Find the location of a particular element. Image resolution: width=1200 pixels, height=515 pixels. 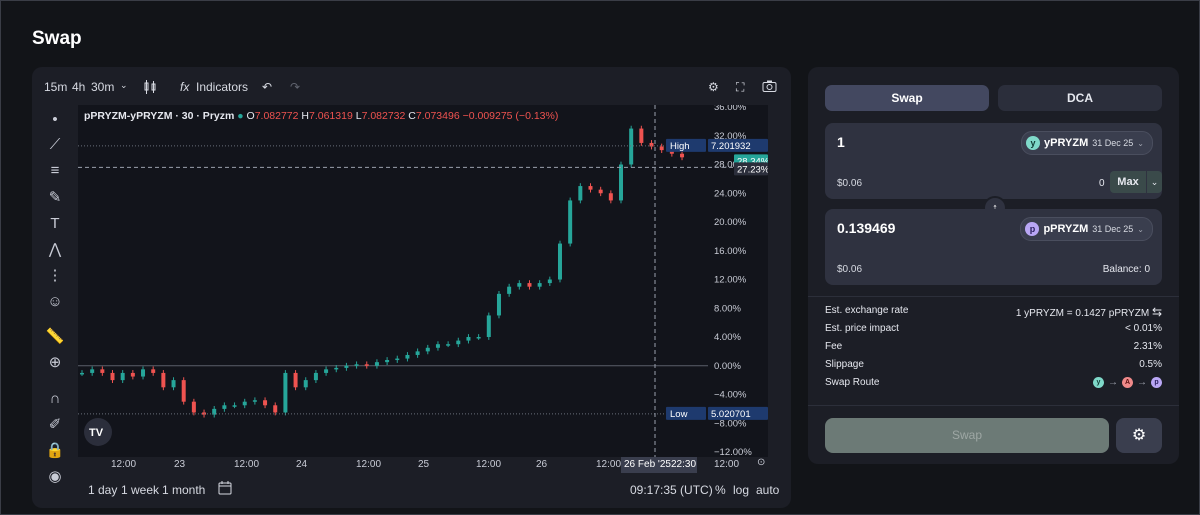

y-tick-label: 20.00% is located at coordinates (730, 222).